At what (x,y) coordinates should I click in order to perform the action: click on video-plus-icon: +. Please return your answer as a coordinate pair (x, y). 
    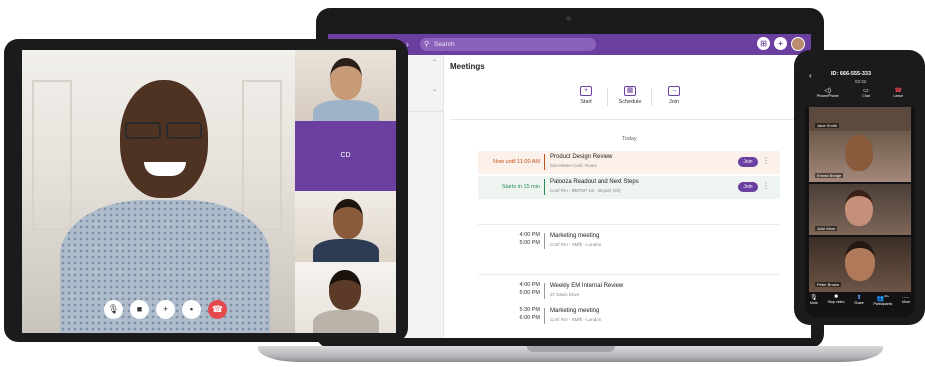
    Looking at the image, I should click on (586, 91).